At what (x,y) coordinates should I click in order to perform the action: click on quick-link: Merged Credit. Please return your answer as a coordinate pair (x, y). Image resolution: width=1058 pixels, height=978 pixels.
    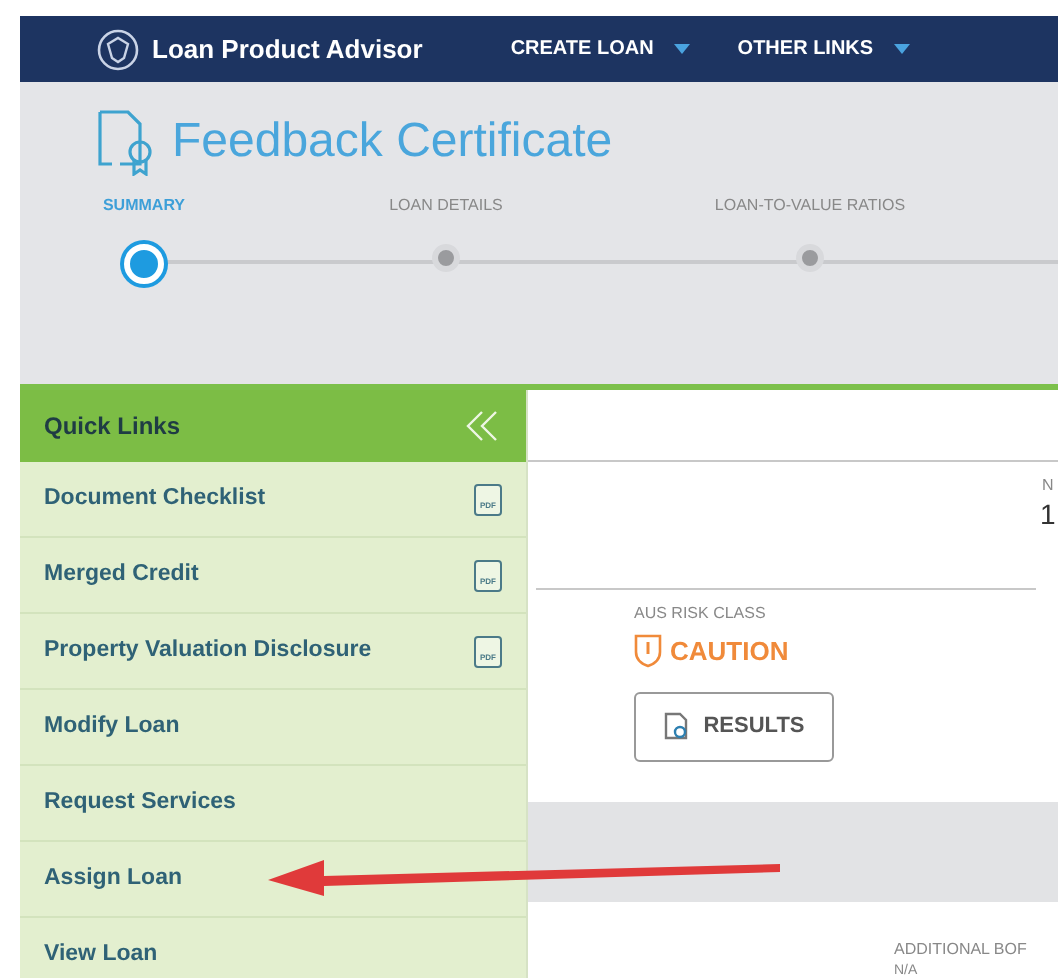
    Looking at the image, I should click on (121, 575).